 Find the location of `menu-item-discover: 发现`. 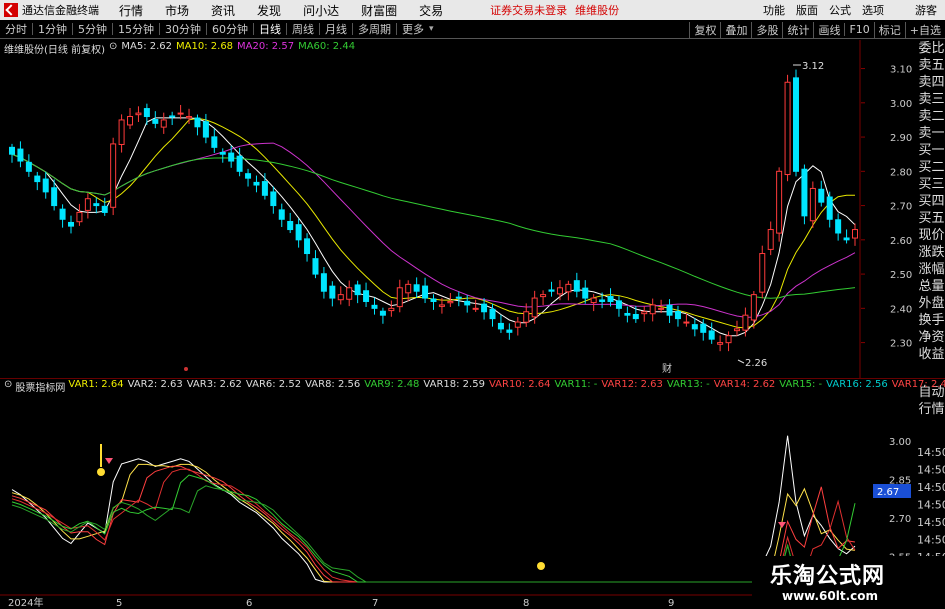

menu-item-discover: 发现 is located at coordinates (269, 10).